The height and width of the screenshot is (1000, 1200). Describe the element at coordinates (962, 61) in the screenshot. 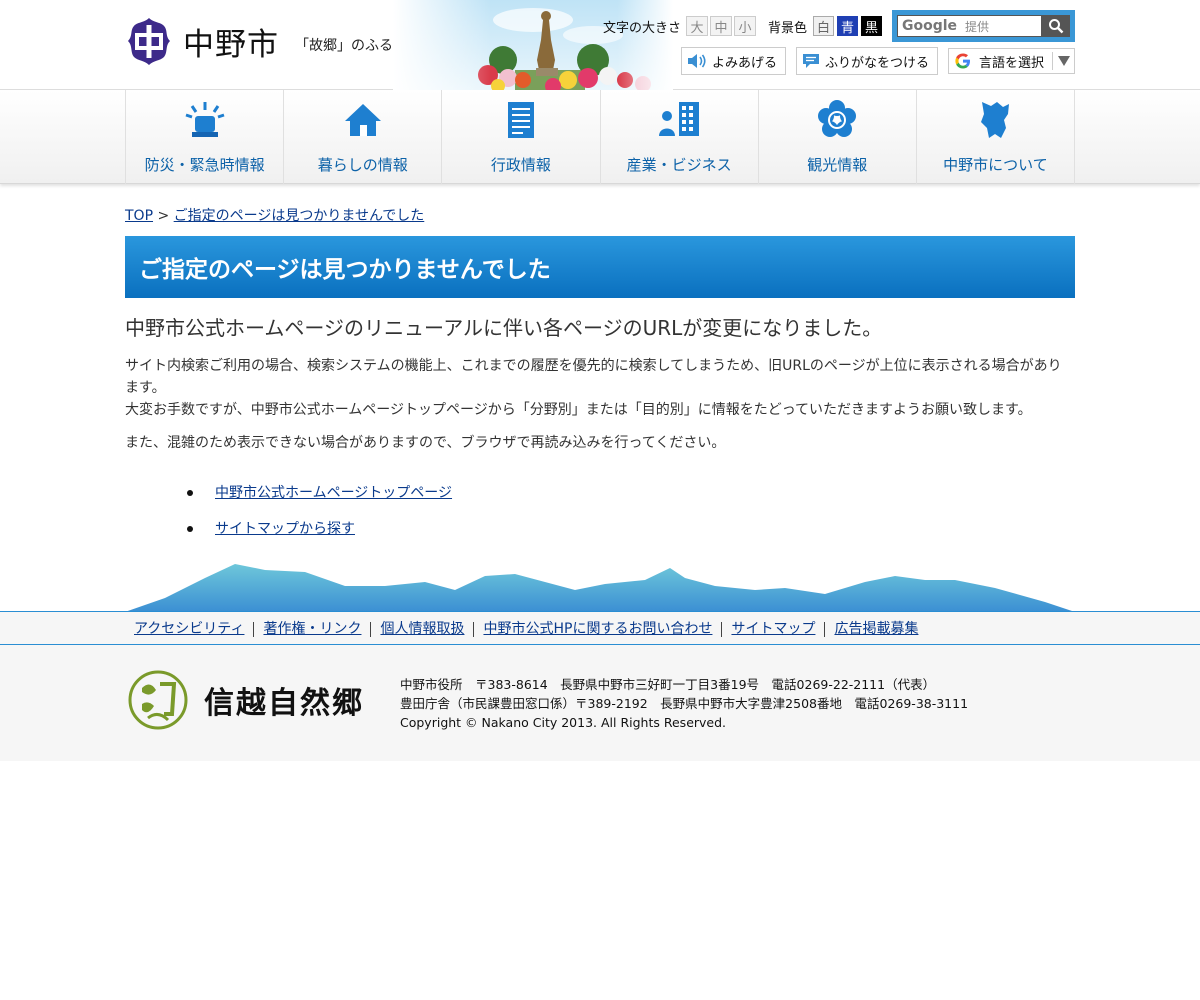

I see `google-g-icon` at that location.